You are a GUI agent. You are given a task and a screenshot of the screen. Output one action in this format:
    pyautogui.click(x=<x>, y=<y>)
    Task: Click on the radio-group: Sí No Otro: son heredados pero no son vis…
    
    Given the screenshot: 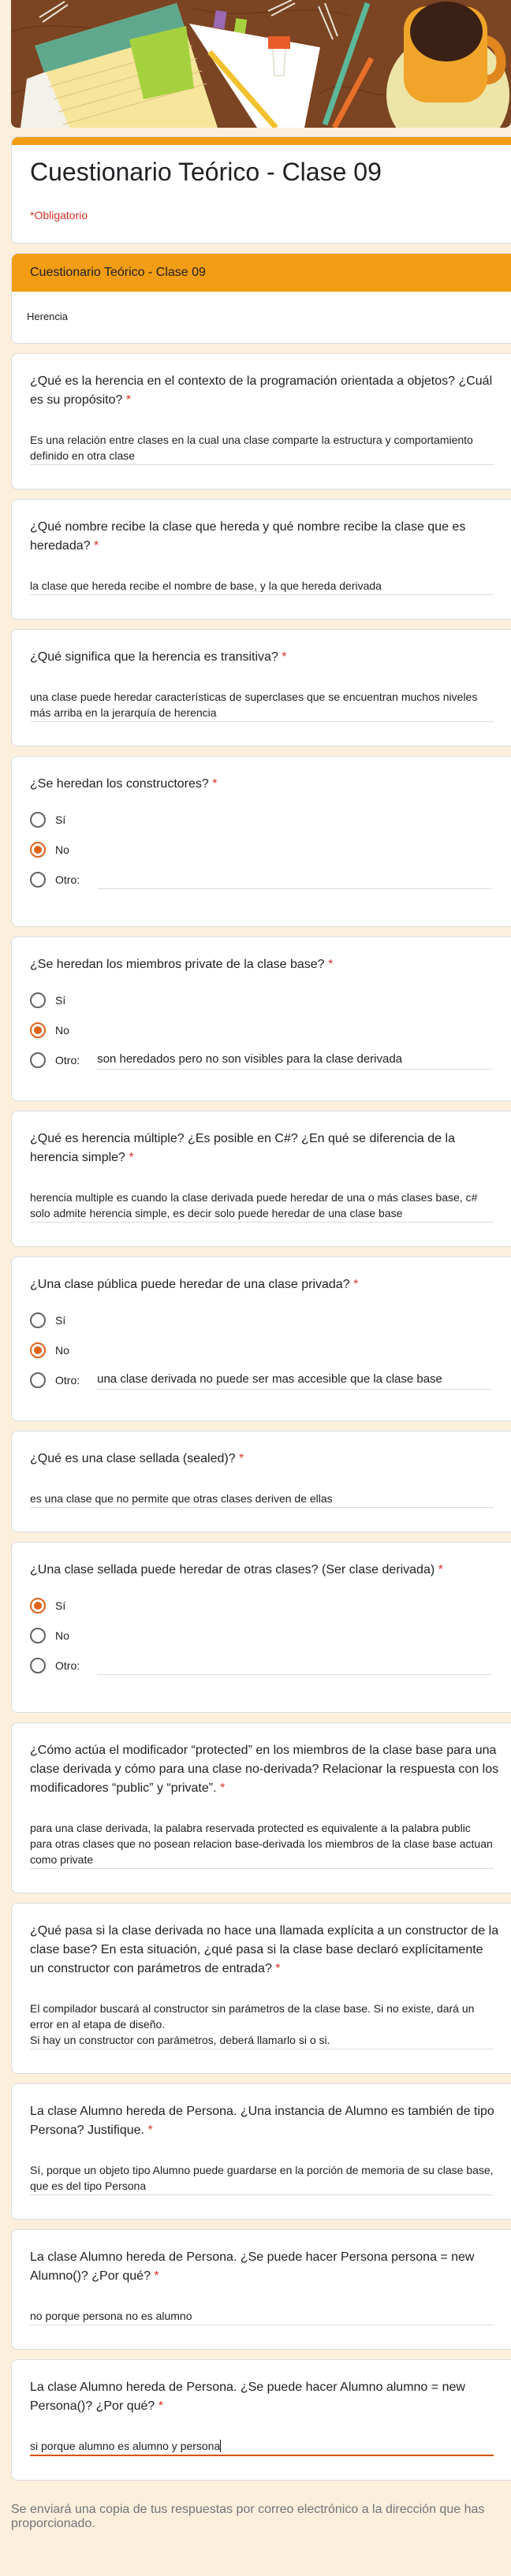 What is the action you would take?
    pyautogui.click(x=270, y=1030)
    